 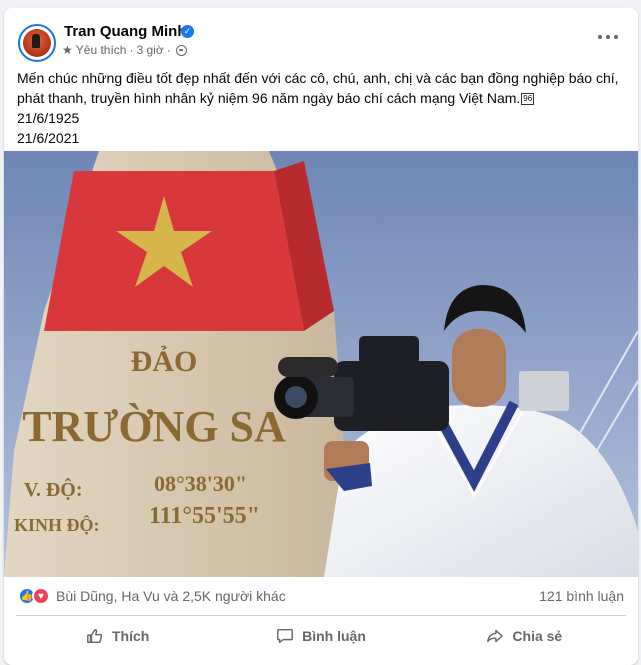 I want to click on verified-badge-icon: ✓, so click(x=187, y=31).